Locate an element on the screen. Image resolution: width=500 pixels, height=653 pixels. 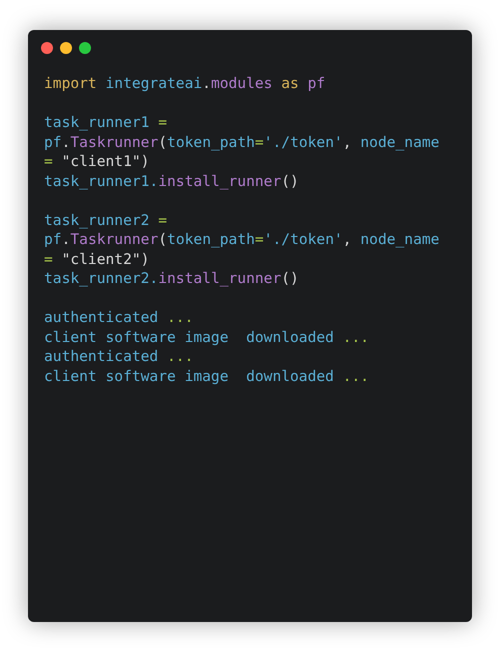
code-line: = "client2") is located at coordinates (97, 259).